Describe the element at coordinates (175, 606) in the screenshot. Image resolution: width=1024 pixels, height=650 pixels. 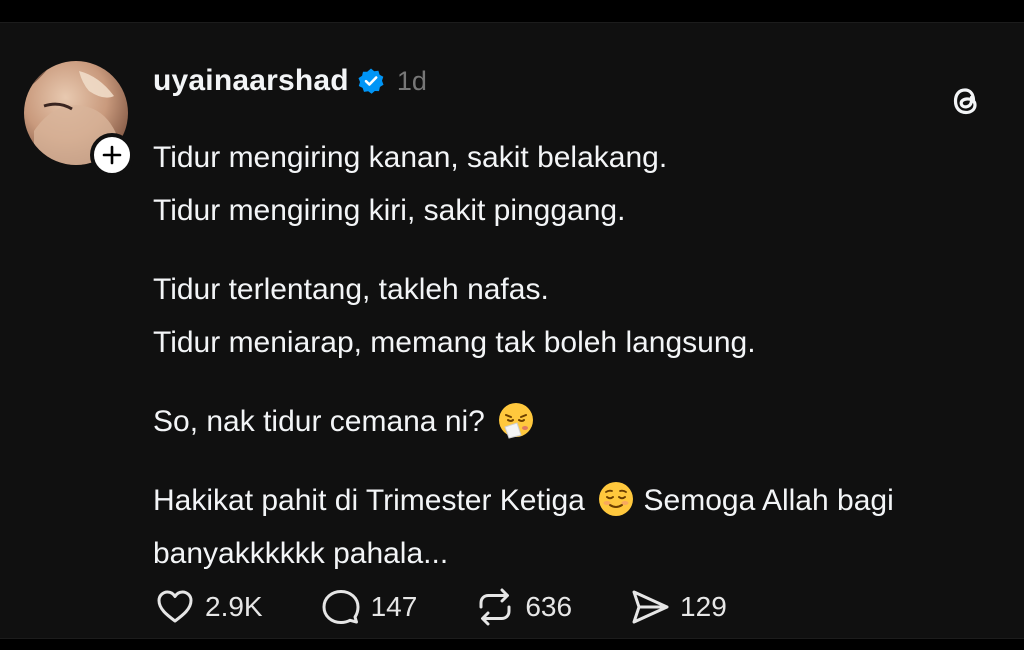
I see `heart-icon` at that location.